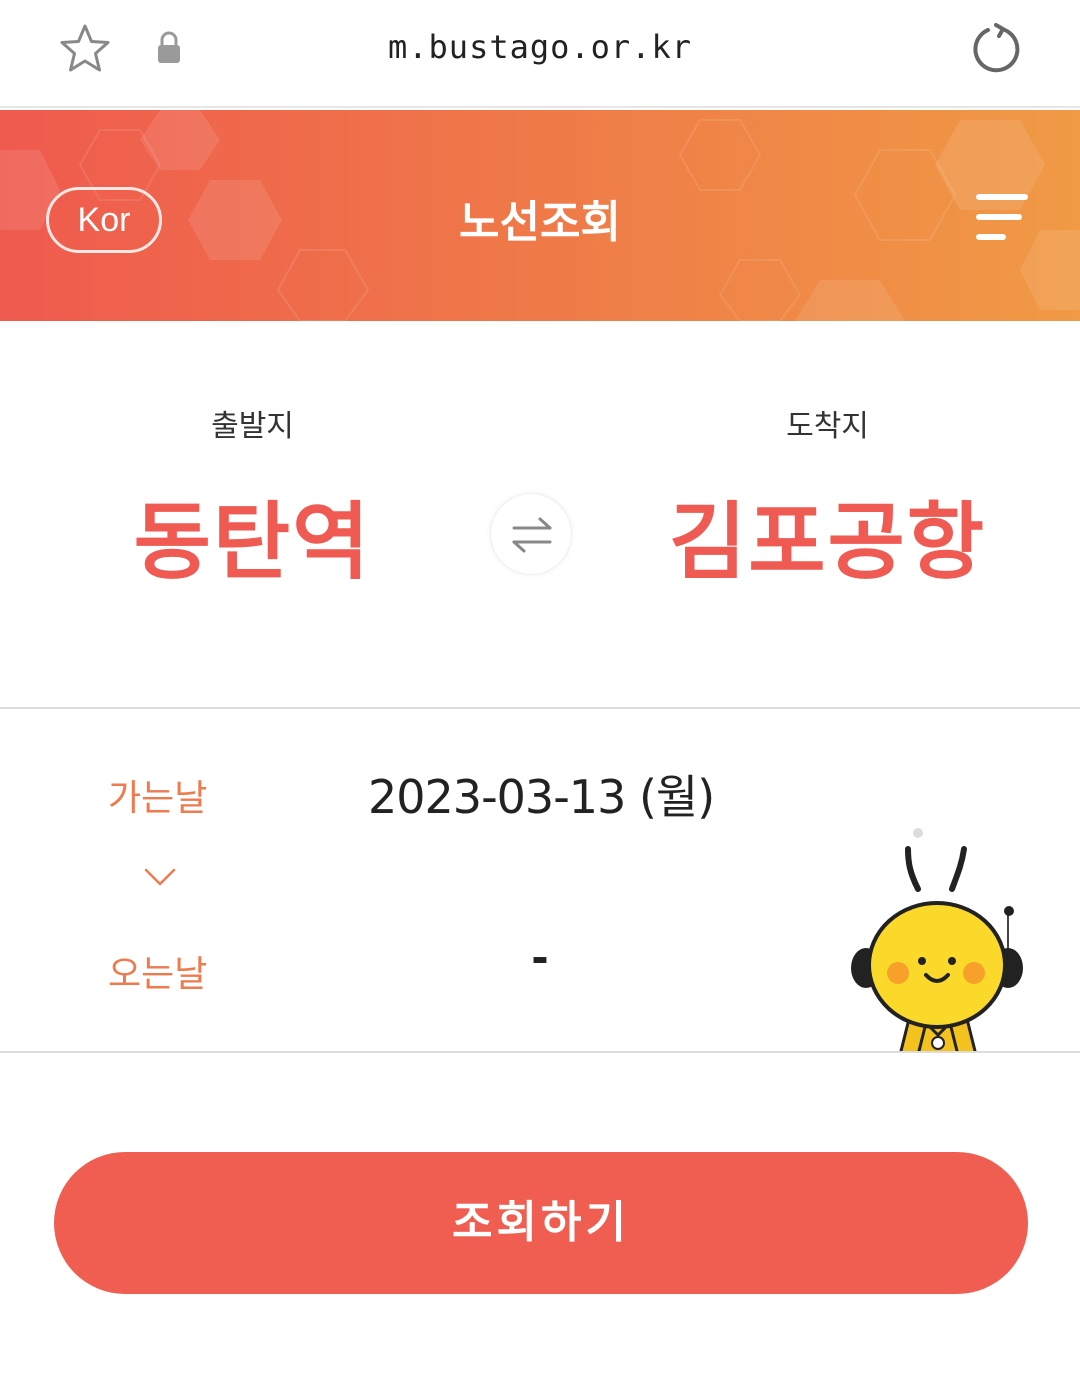 The height and width of the screenshot is (1377, 1080). What do you see at coordinates (157, 795) in the screenshot?
I see `departure-date-label: 가는날` at bounding box center [157, 795].